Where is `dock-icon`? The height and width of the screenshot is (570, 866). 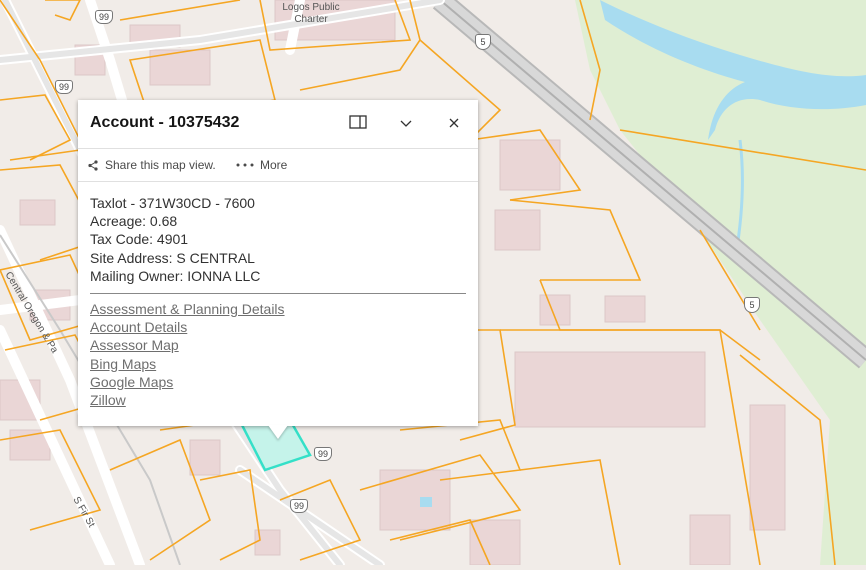
dock-icon is located at coordinates (358, 124).